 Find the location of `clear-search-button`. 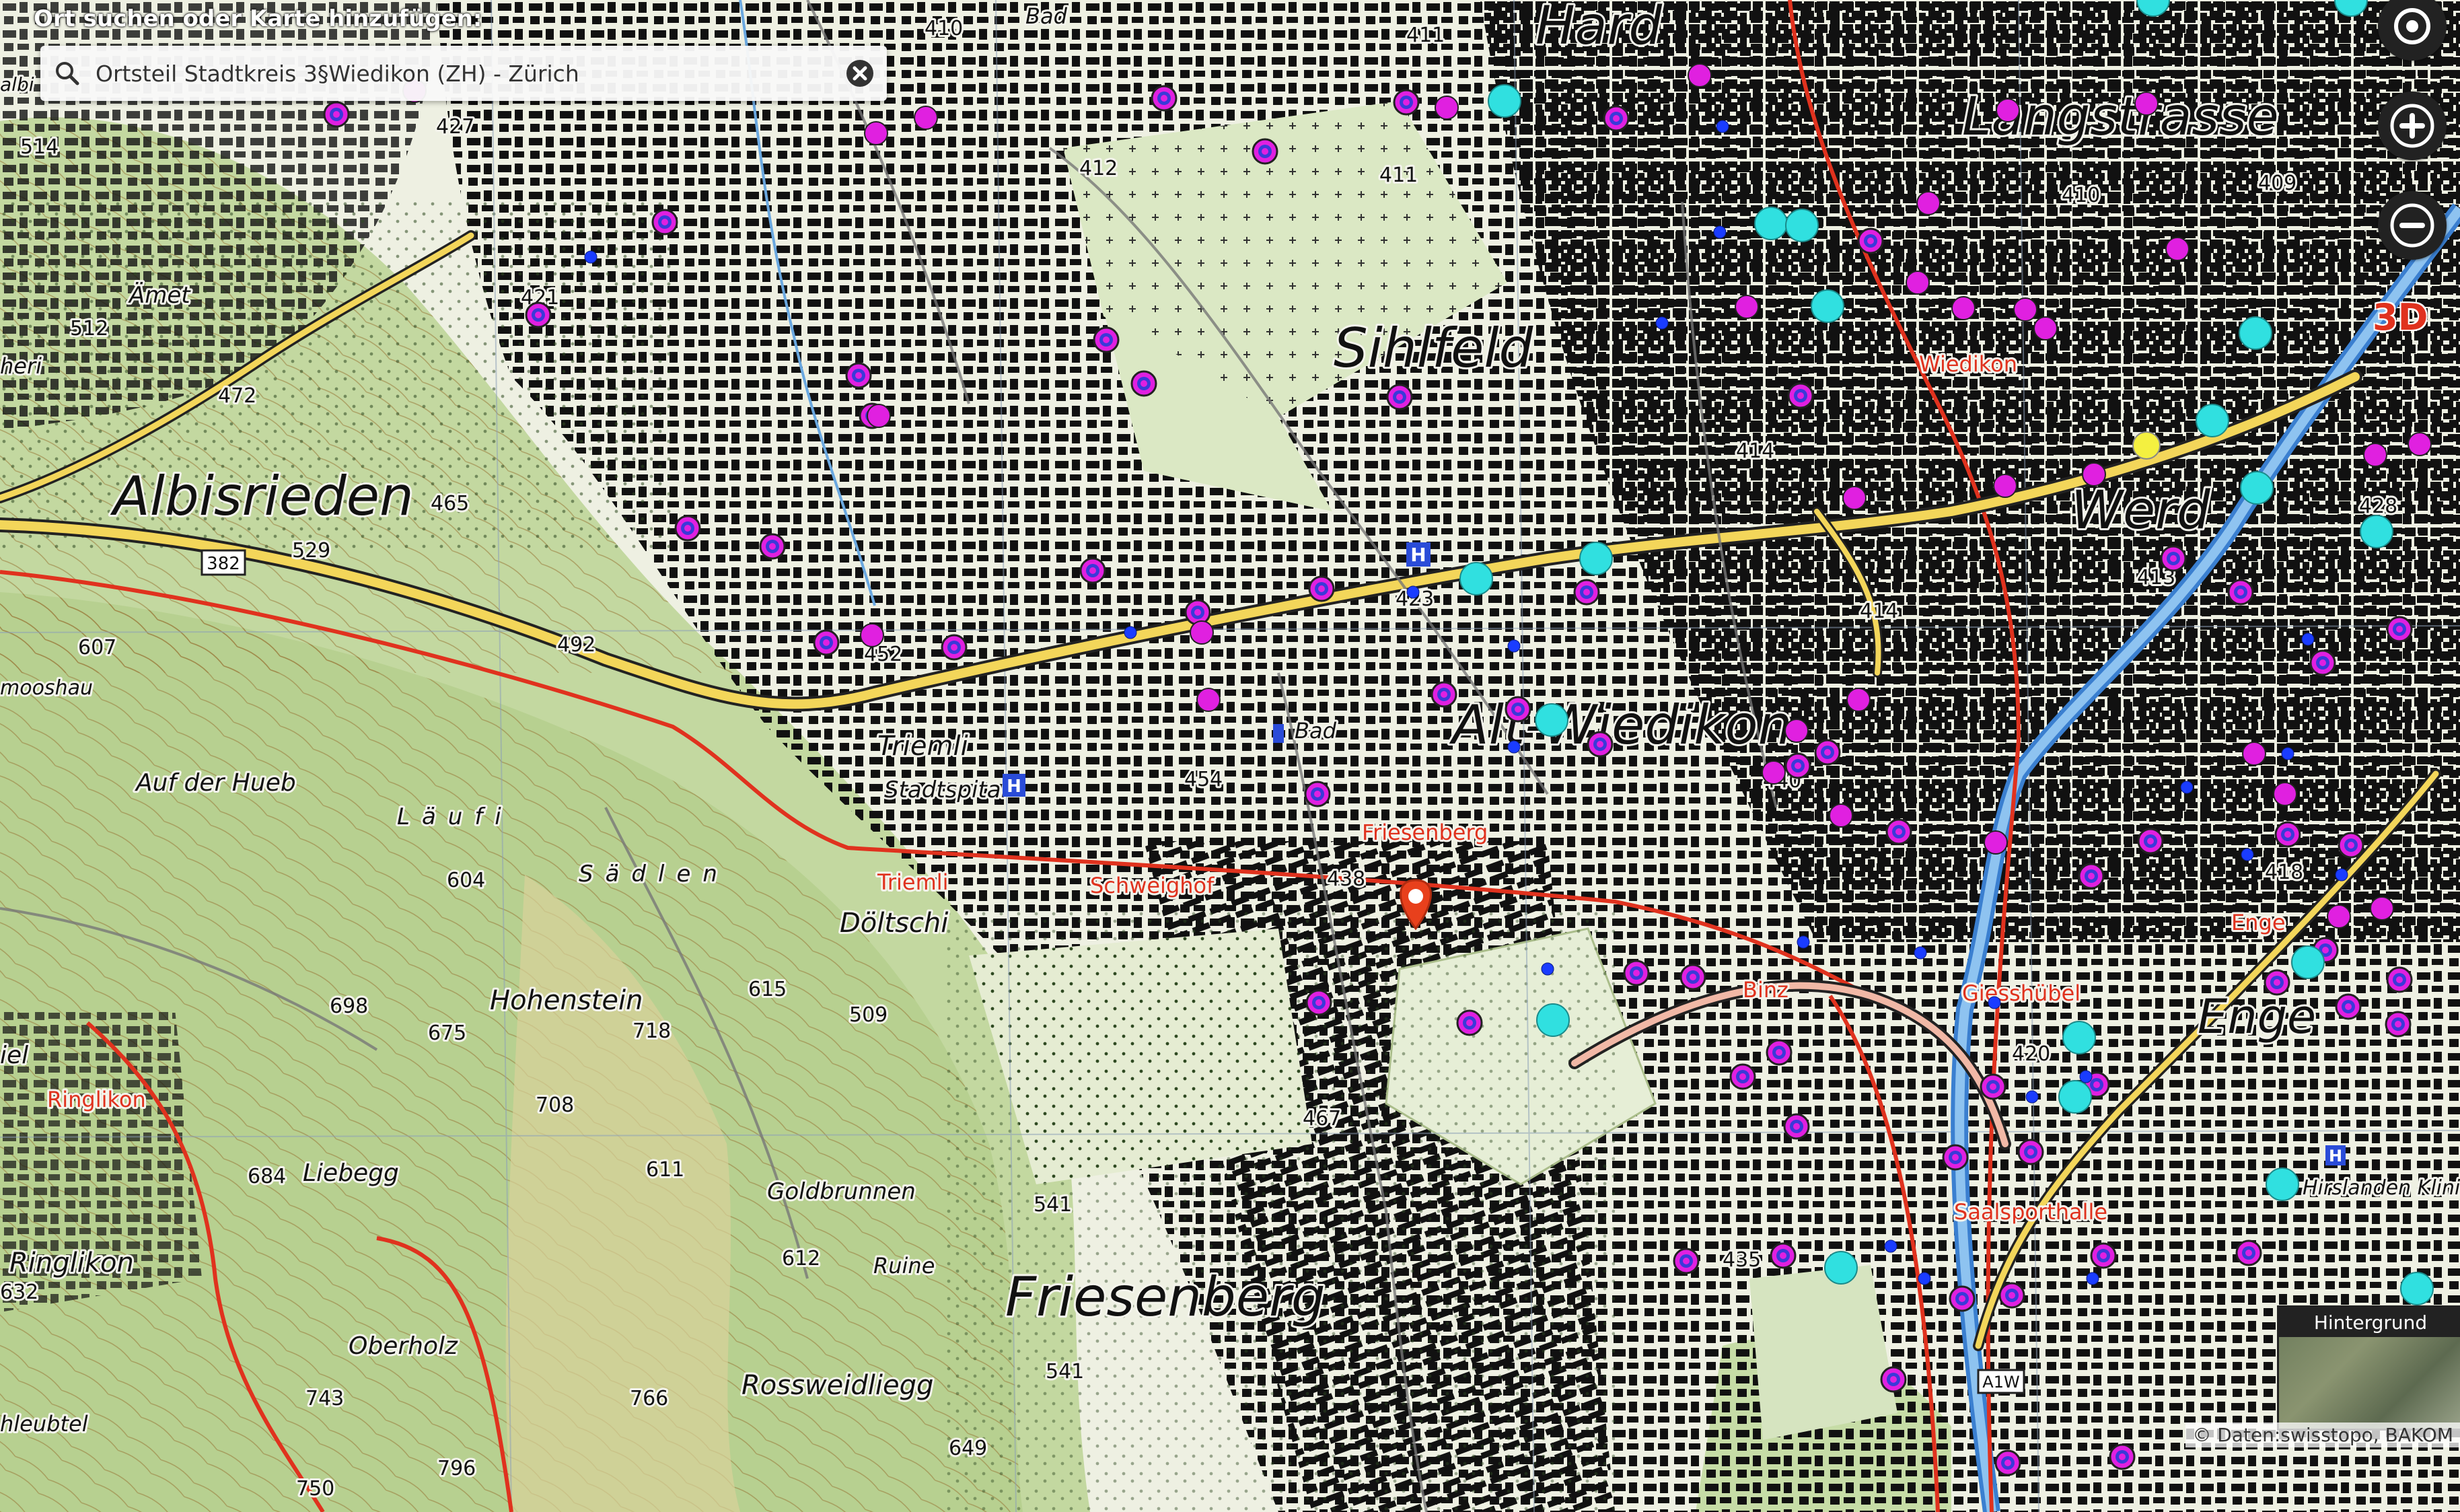

clear-search-button is located at coordinates (860, 73).